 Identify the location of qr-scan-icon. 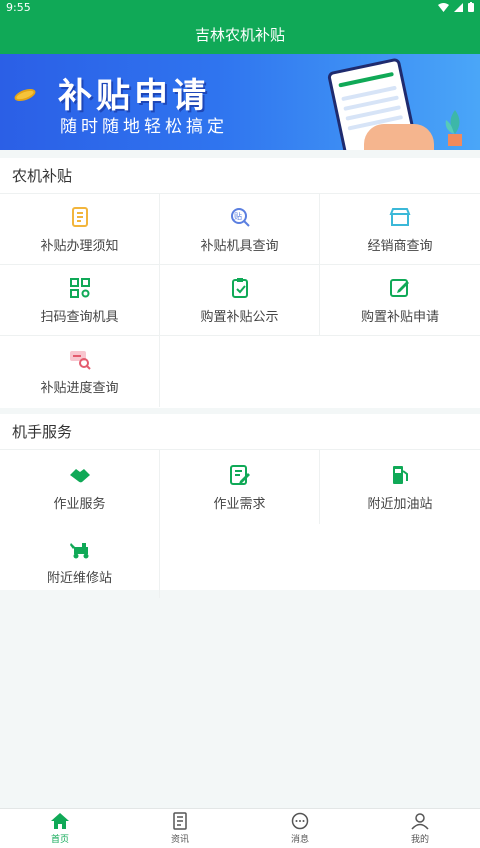
(79, 287).